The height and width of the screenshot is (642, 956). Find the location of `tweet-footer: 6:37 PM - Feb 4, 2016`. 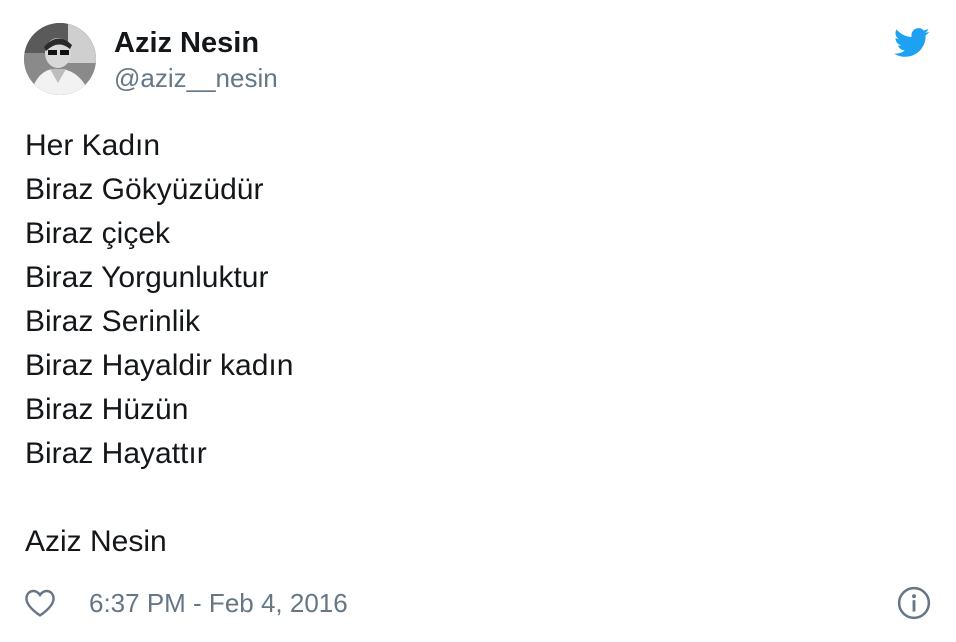

tweet-footer: 6:37 PM - Feb 4, 2016 is located at coordinates (478, 603).